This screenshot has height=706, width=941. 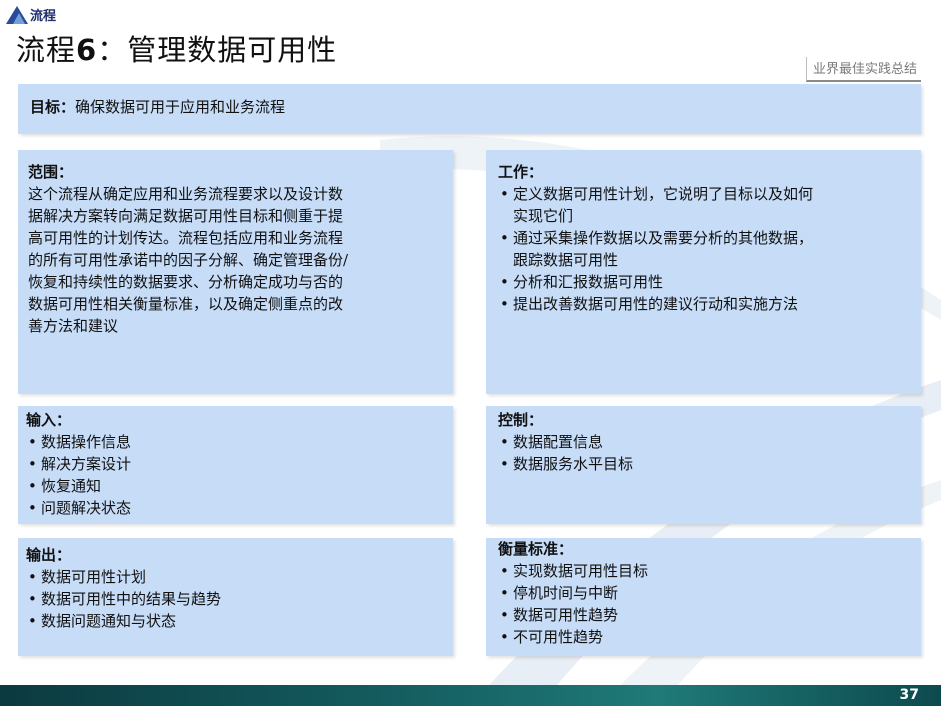 I want to click on scope-line: 恢复和持续性的数据要求、分析确定成功与否的, so click(x=186, y=282).